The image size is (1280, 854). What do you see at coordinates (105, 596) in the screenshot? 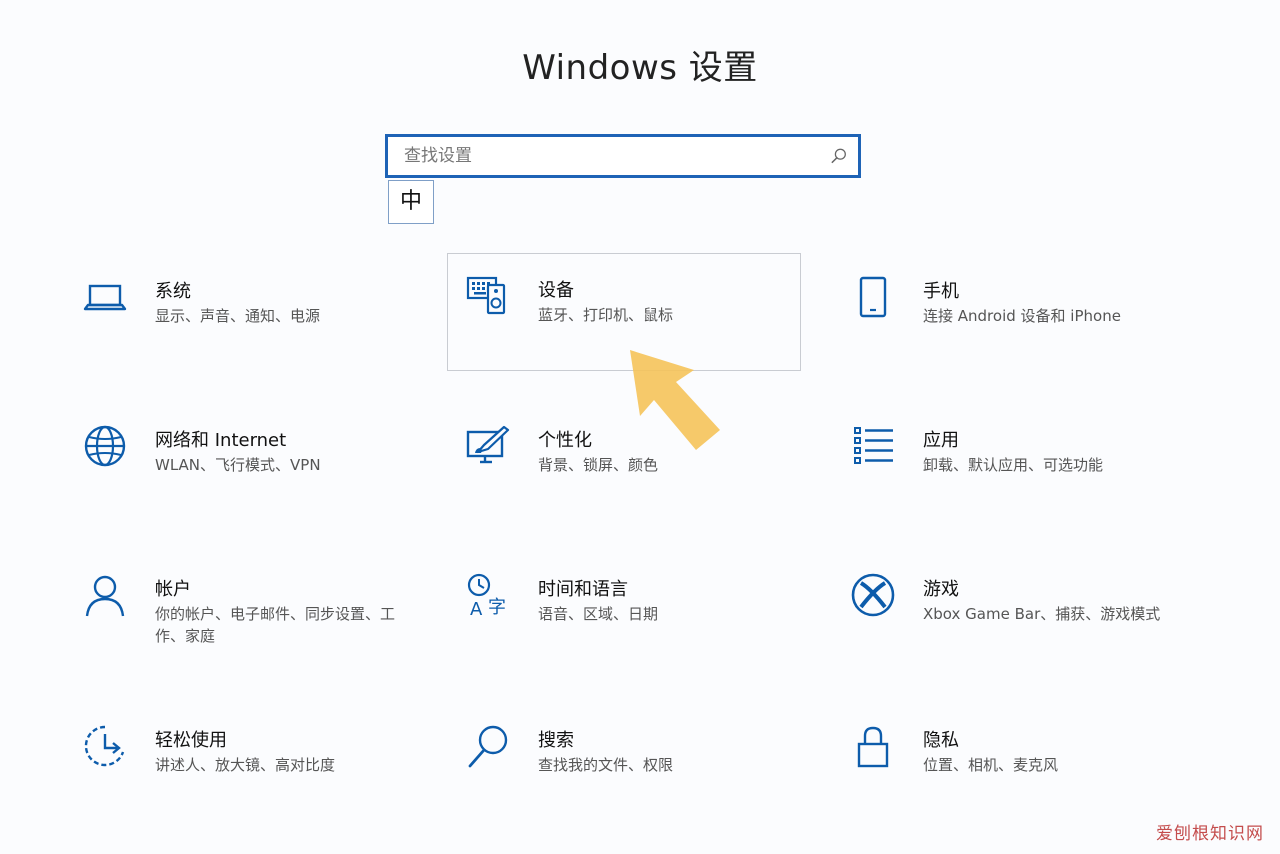
I see `person-icon` at bounding box center [105, 596].